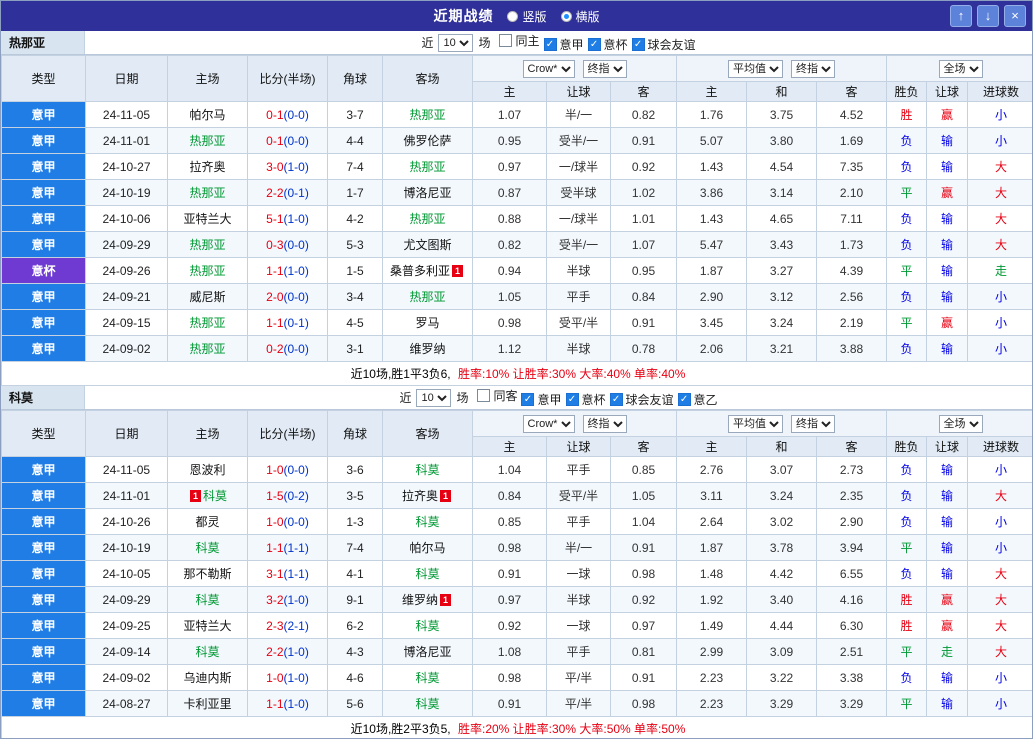 The width and height of the screenshot is (1033, 739). I want to click on titlebar-buttons: ↑ ↓ ×, so click(988, 16).